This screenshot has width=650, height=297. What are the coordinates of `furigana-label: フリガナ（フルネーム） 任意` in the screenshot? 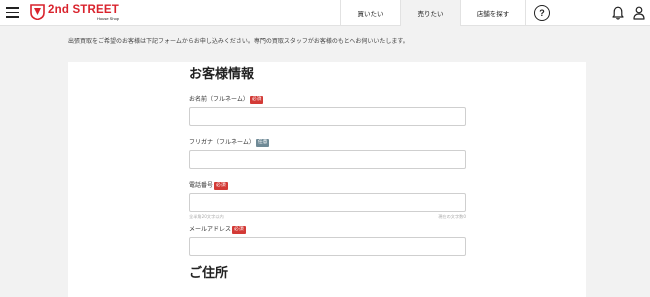 It's located at (327, 143).